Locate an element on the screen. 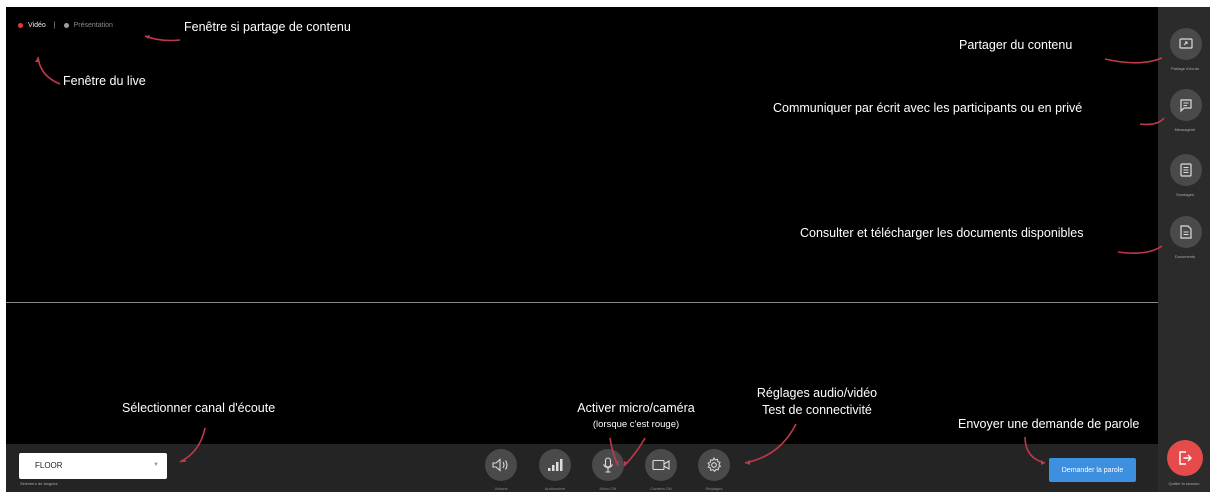  arrow-live-window is located at coordinates (49, 70).